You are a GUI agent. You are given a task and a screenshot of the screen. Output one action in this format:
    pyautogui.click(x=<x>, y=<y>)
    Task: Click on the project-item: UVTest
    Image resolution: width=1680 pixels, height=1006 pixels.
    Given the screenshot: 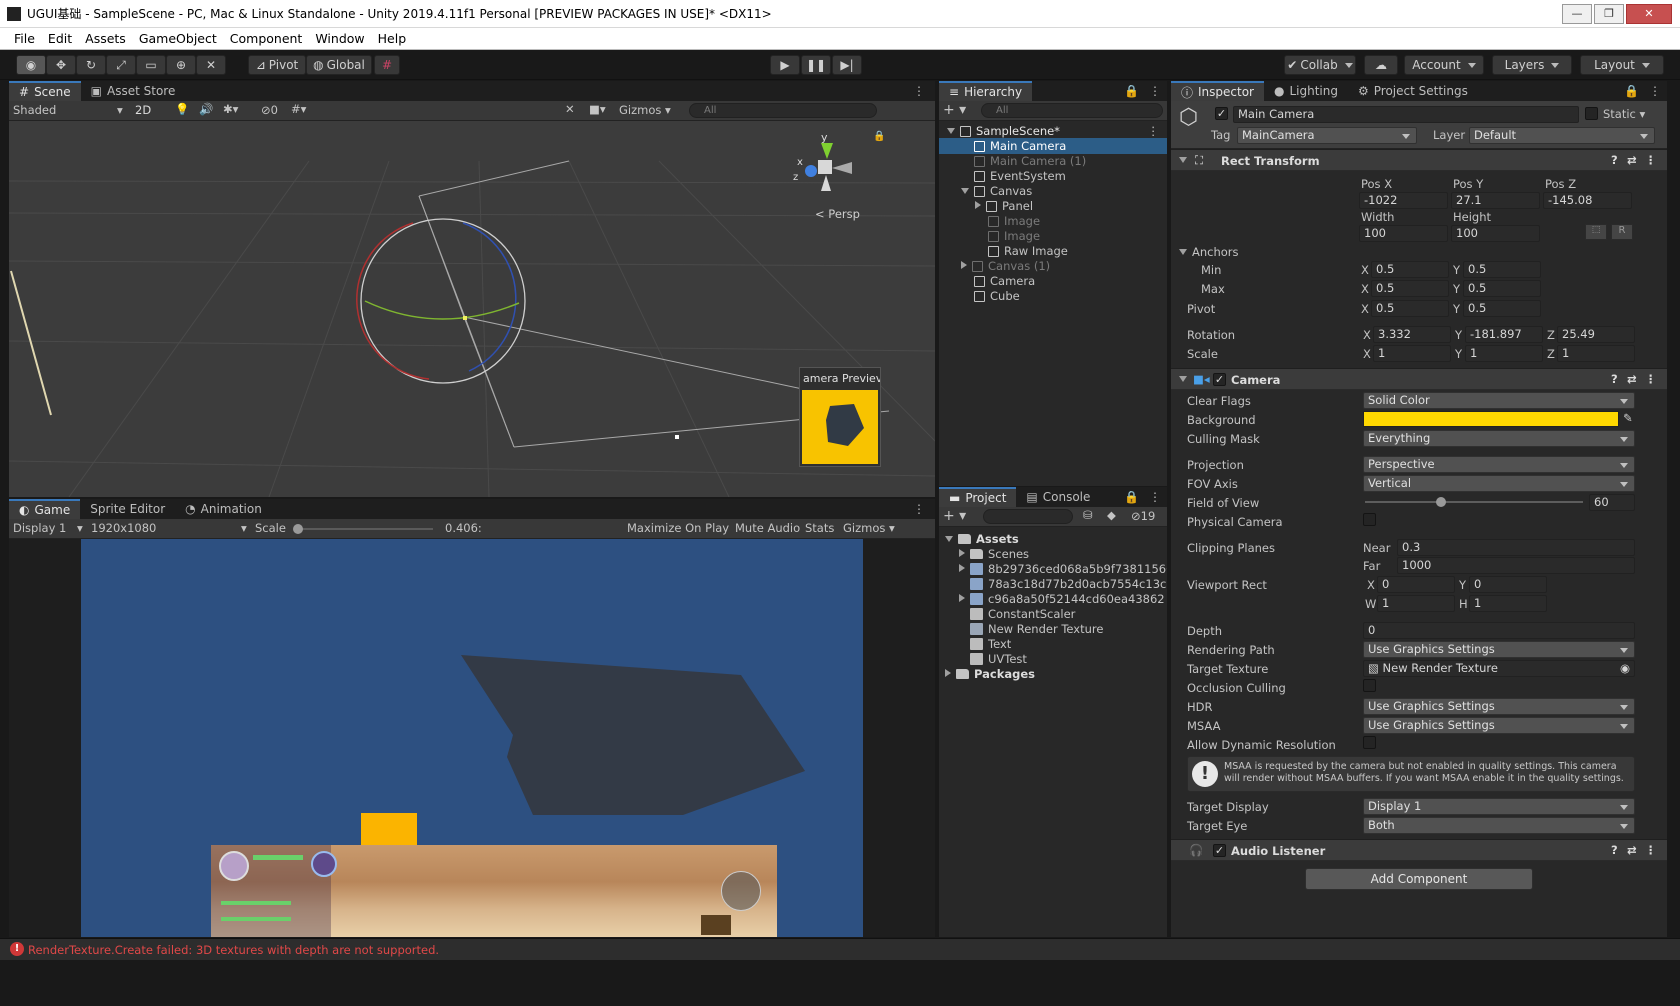 What is the action you would take?
    pyautogui.click(x=1053, y=659)
    